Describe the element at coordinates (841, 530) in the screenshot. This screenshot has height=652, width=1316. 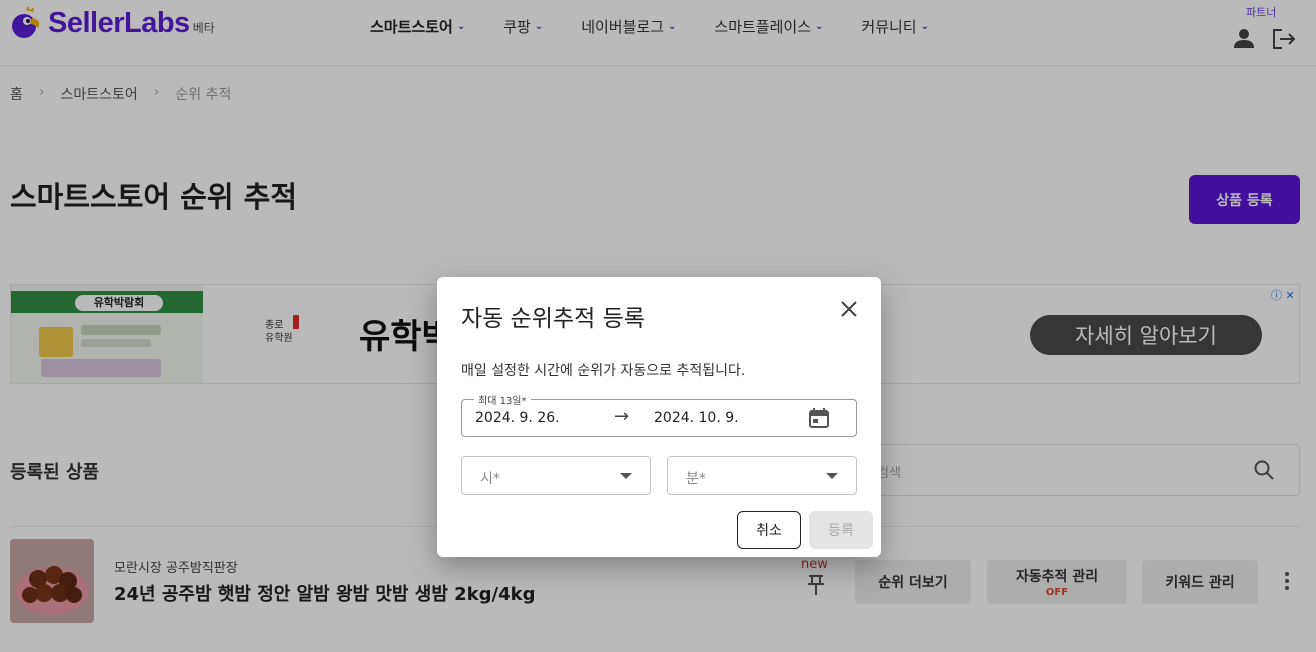
I see `submit-button: 등록` at that location.